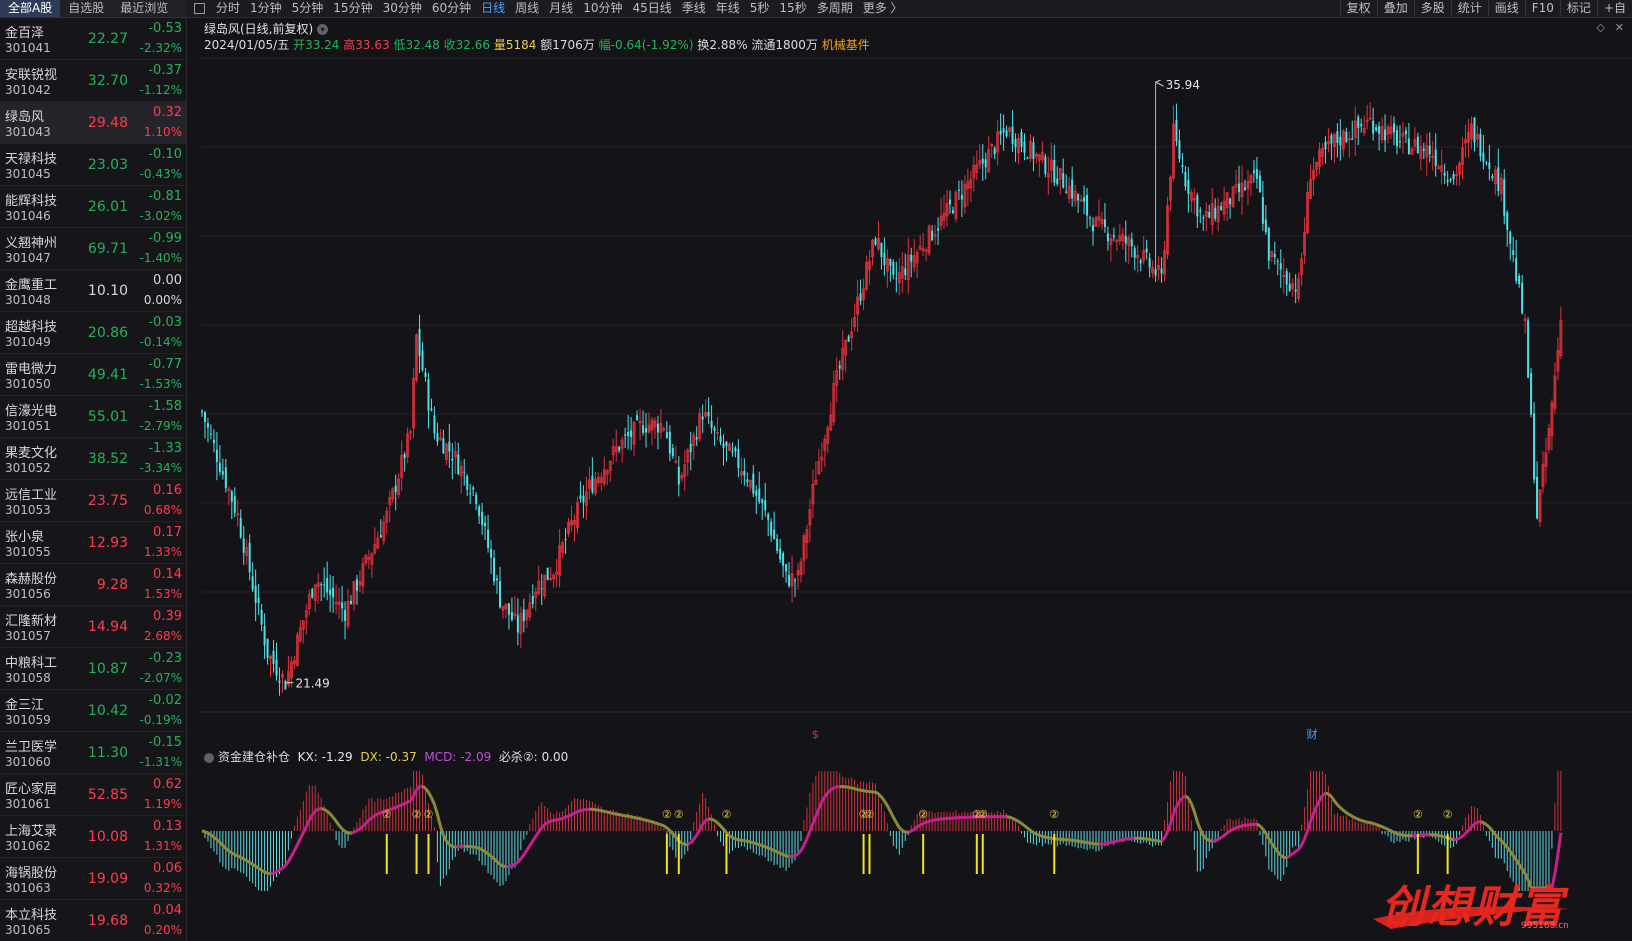 This screenshot has width=1632, height=941. What do you see at coordinates (93, 879) in the screenshot?
I see `stock-row: 海锅股份 301063 19.09 0.06 0.32%` at bounding box center [93, 879].